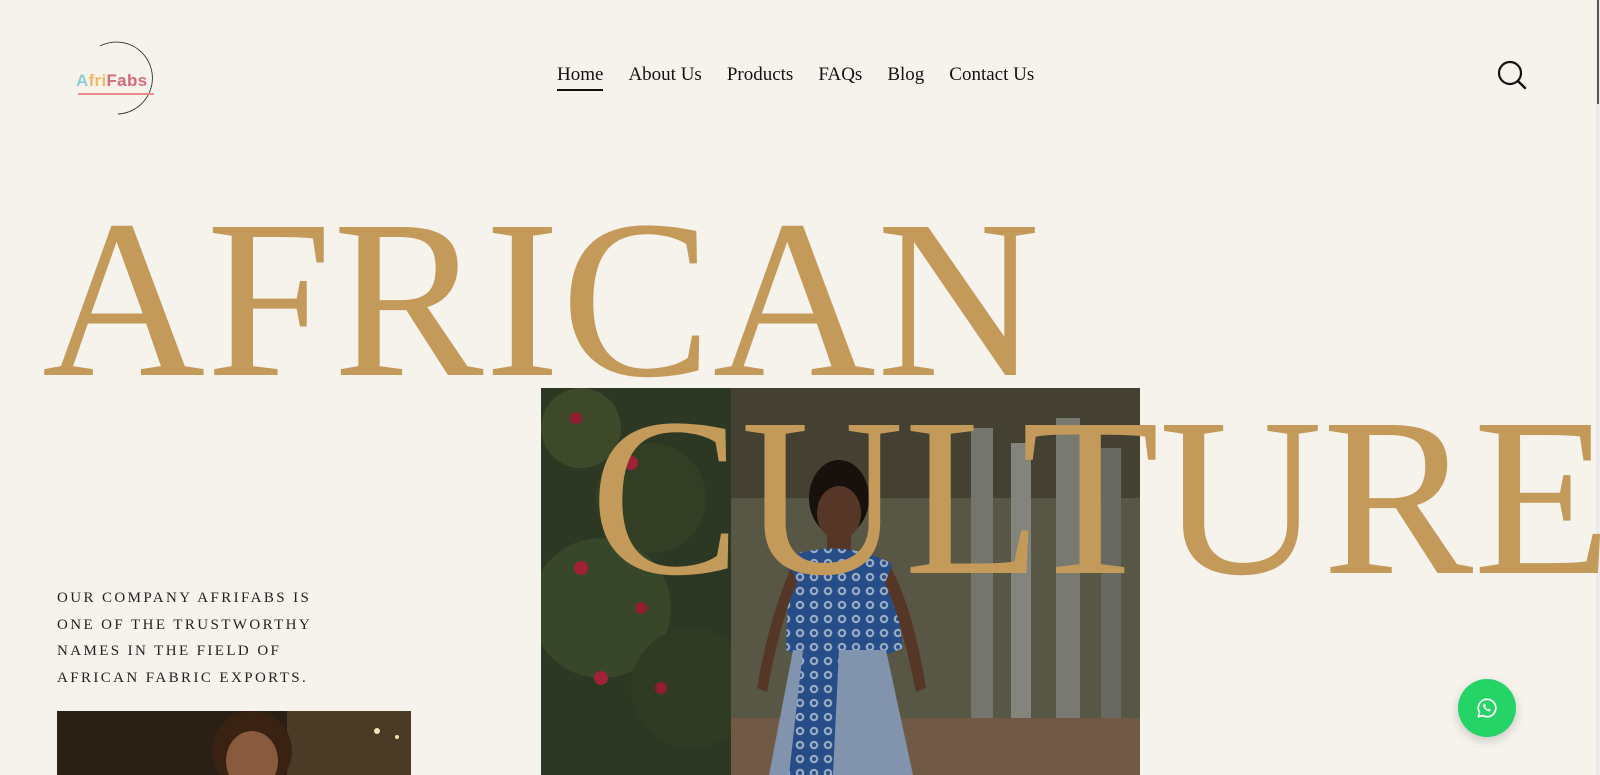 Image resolution: width=1600 pixels, height=775 pixels. Describe the element at coordinates (580, 77) in the screenshot. I see `nav-home: Home` at that location.